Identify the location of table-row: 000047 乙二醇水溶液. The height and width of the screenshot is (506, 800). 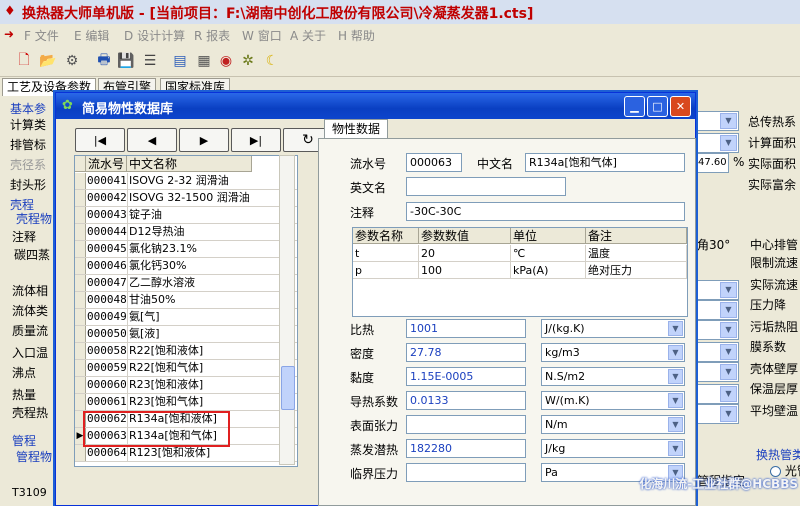
(186, 283).